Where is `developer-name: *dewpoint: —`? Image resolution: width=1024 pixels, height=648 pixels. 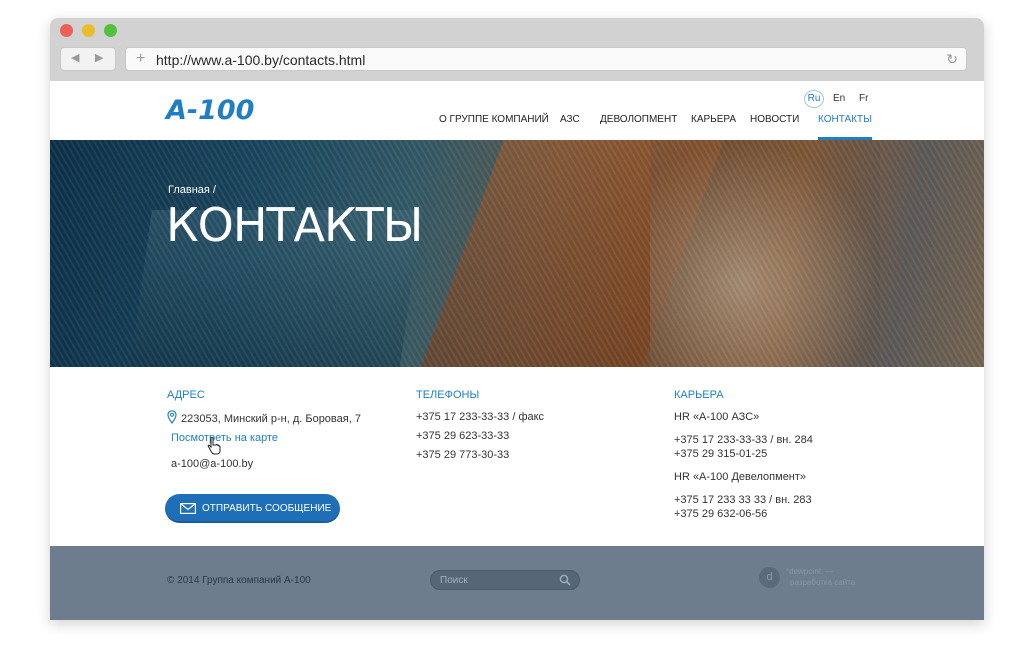 developer-name: *dewpoint: — is located at coordinates (810, 571).